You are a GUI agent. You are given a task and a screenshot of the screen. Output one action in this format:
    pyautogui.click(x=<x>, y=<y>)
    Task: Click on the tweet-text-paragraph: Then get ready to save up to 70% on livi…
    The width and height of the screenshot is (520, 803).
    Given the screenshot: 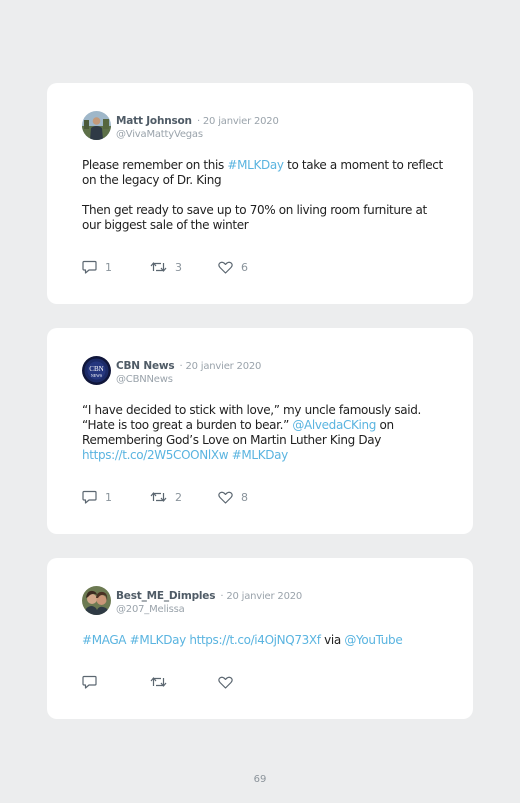 What is the action you would take?
    pyautogui.click(x=254, y=217)
    